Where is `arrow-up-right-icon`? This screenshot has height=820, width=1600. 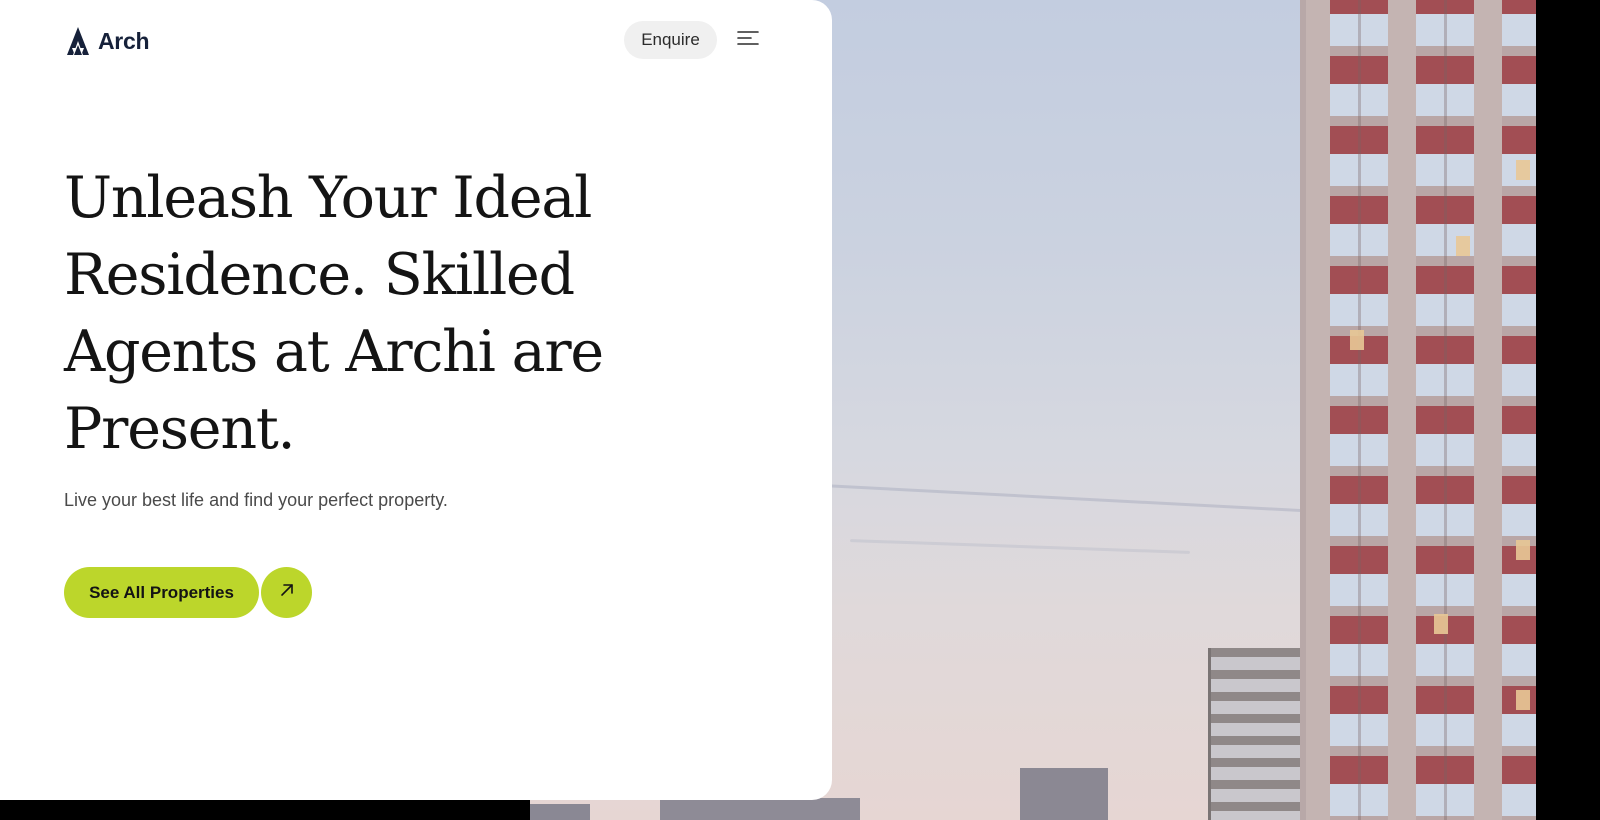 arrow-up-right-icon is located at coordinates (287, 592).